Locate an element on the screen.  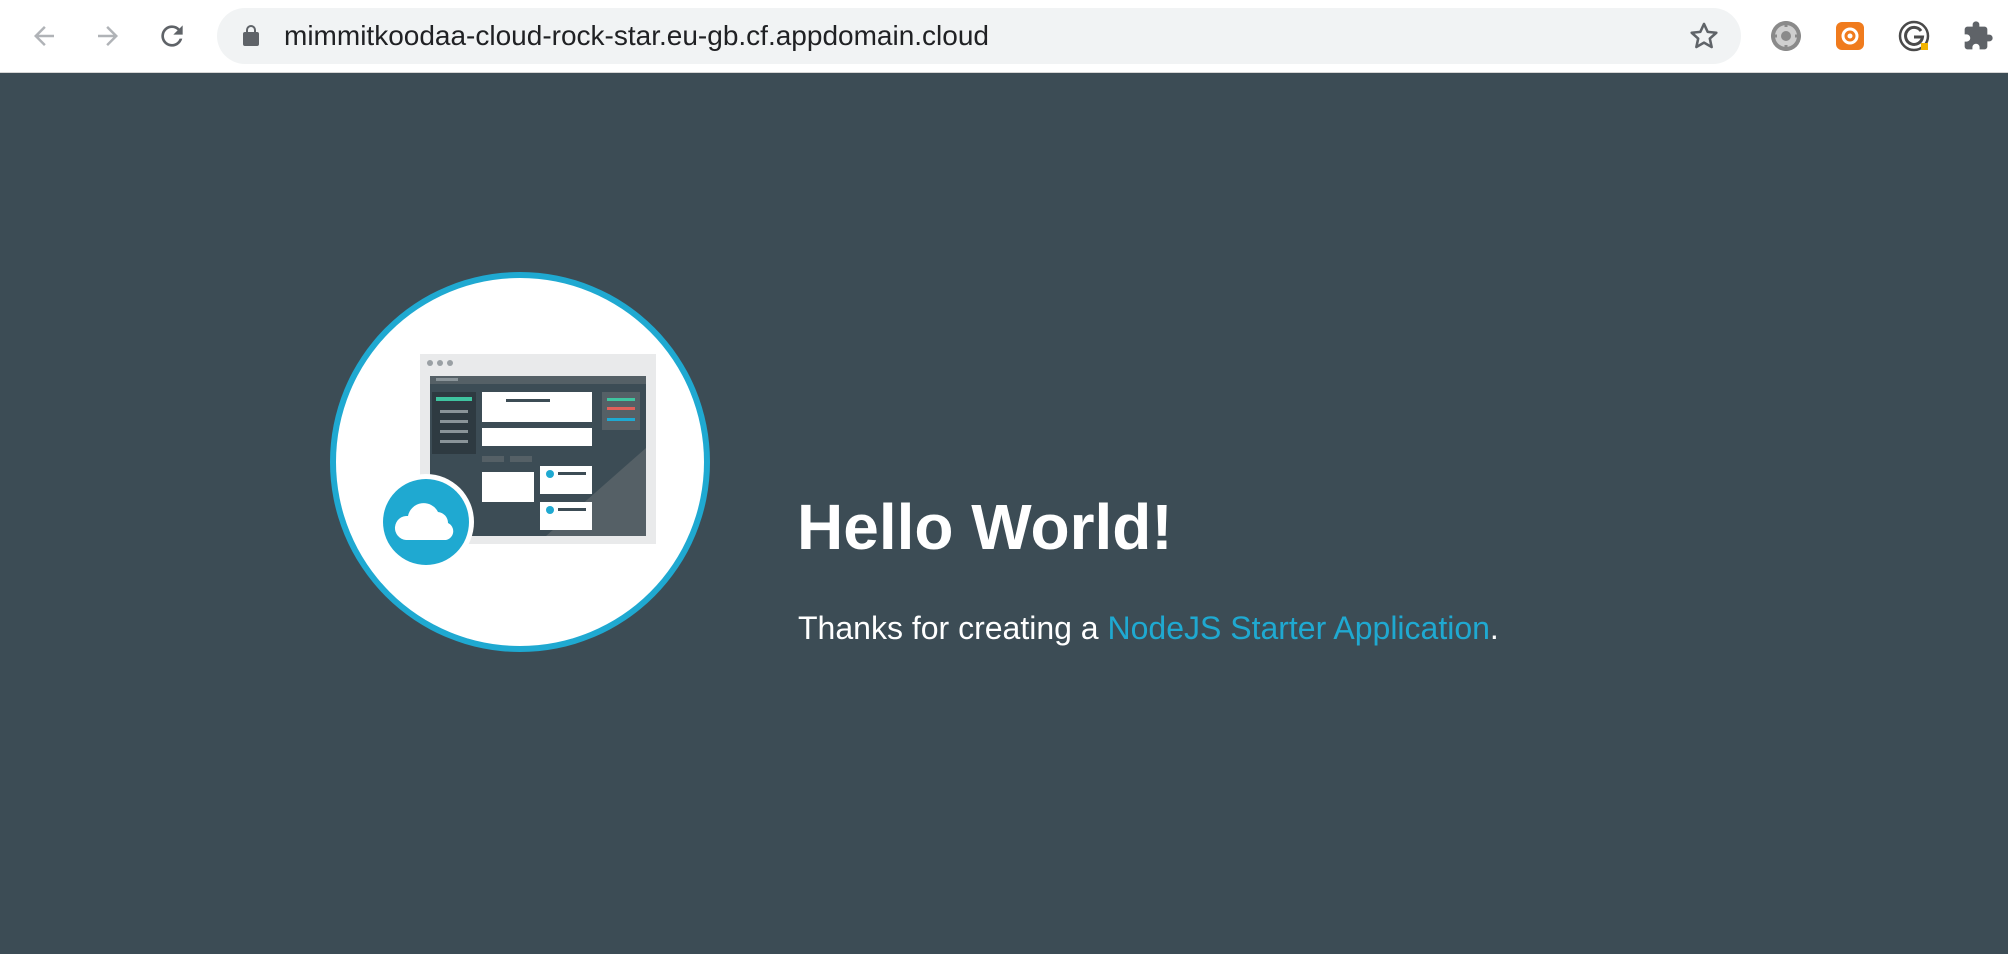
gear-extension-icon is located at coordinates (1786, 36).